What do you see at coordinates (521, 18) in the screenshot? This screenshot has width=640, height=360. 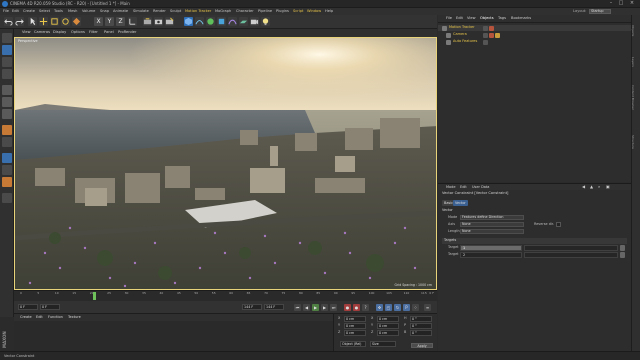 I see `object-menu-bookmarks: Bookmarks` at bounding box center [521, 18].